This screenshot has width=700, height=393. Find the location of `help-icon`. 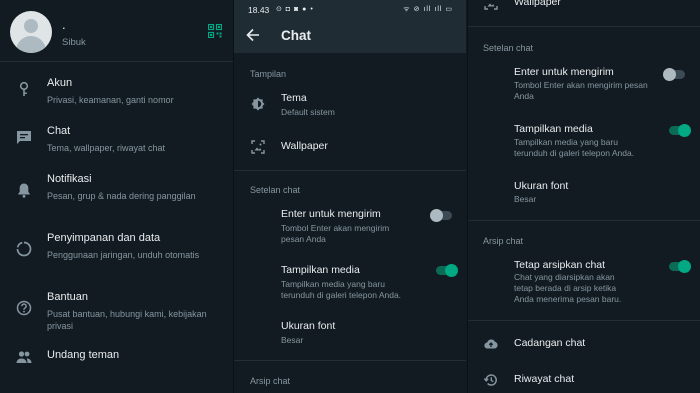

help-icon is located at coordinates (24, 308).